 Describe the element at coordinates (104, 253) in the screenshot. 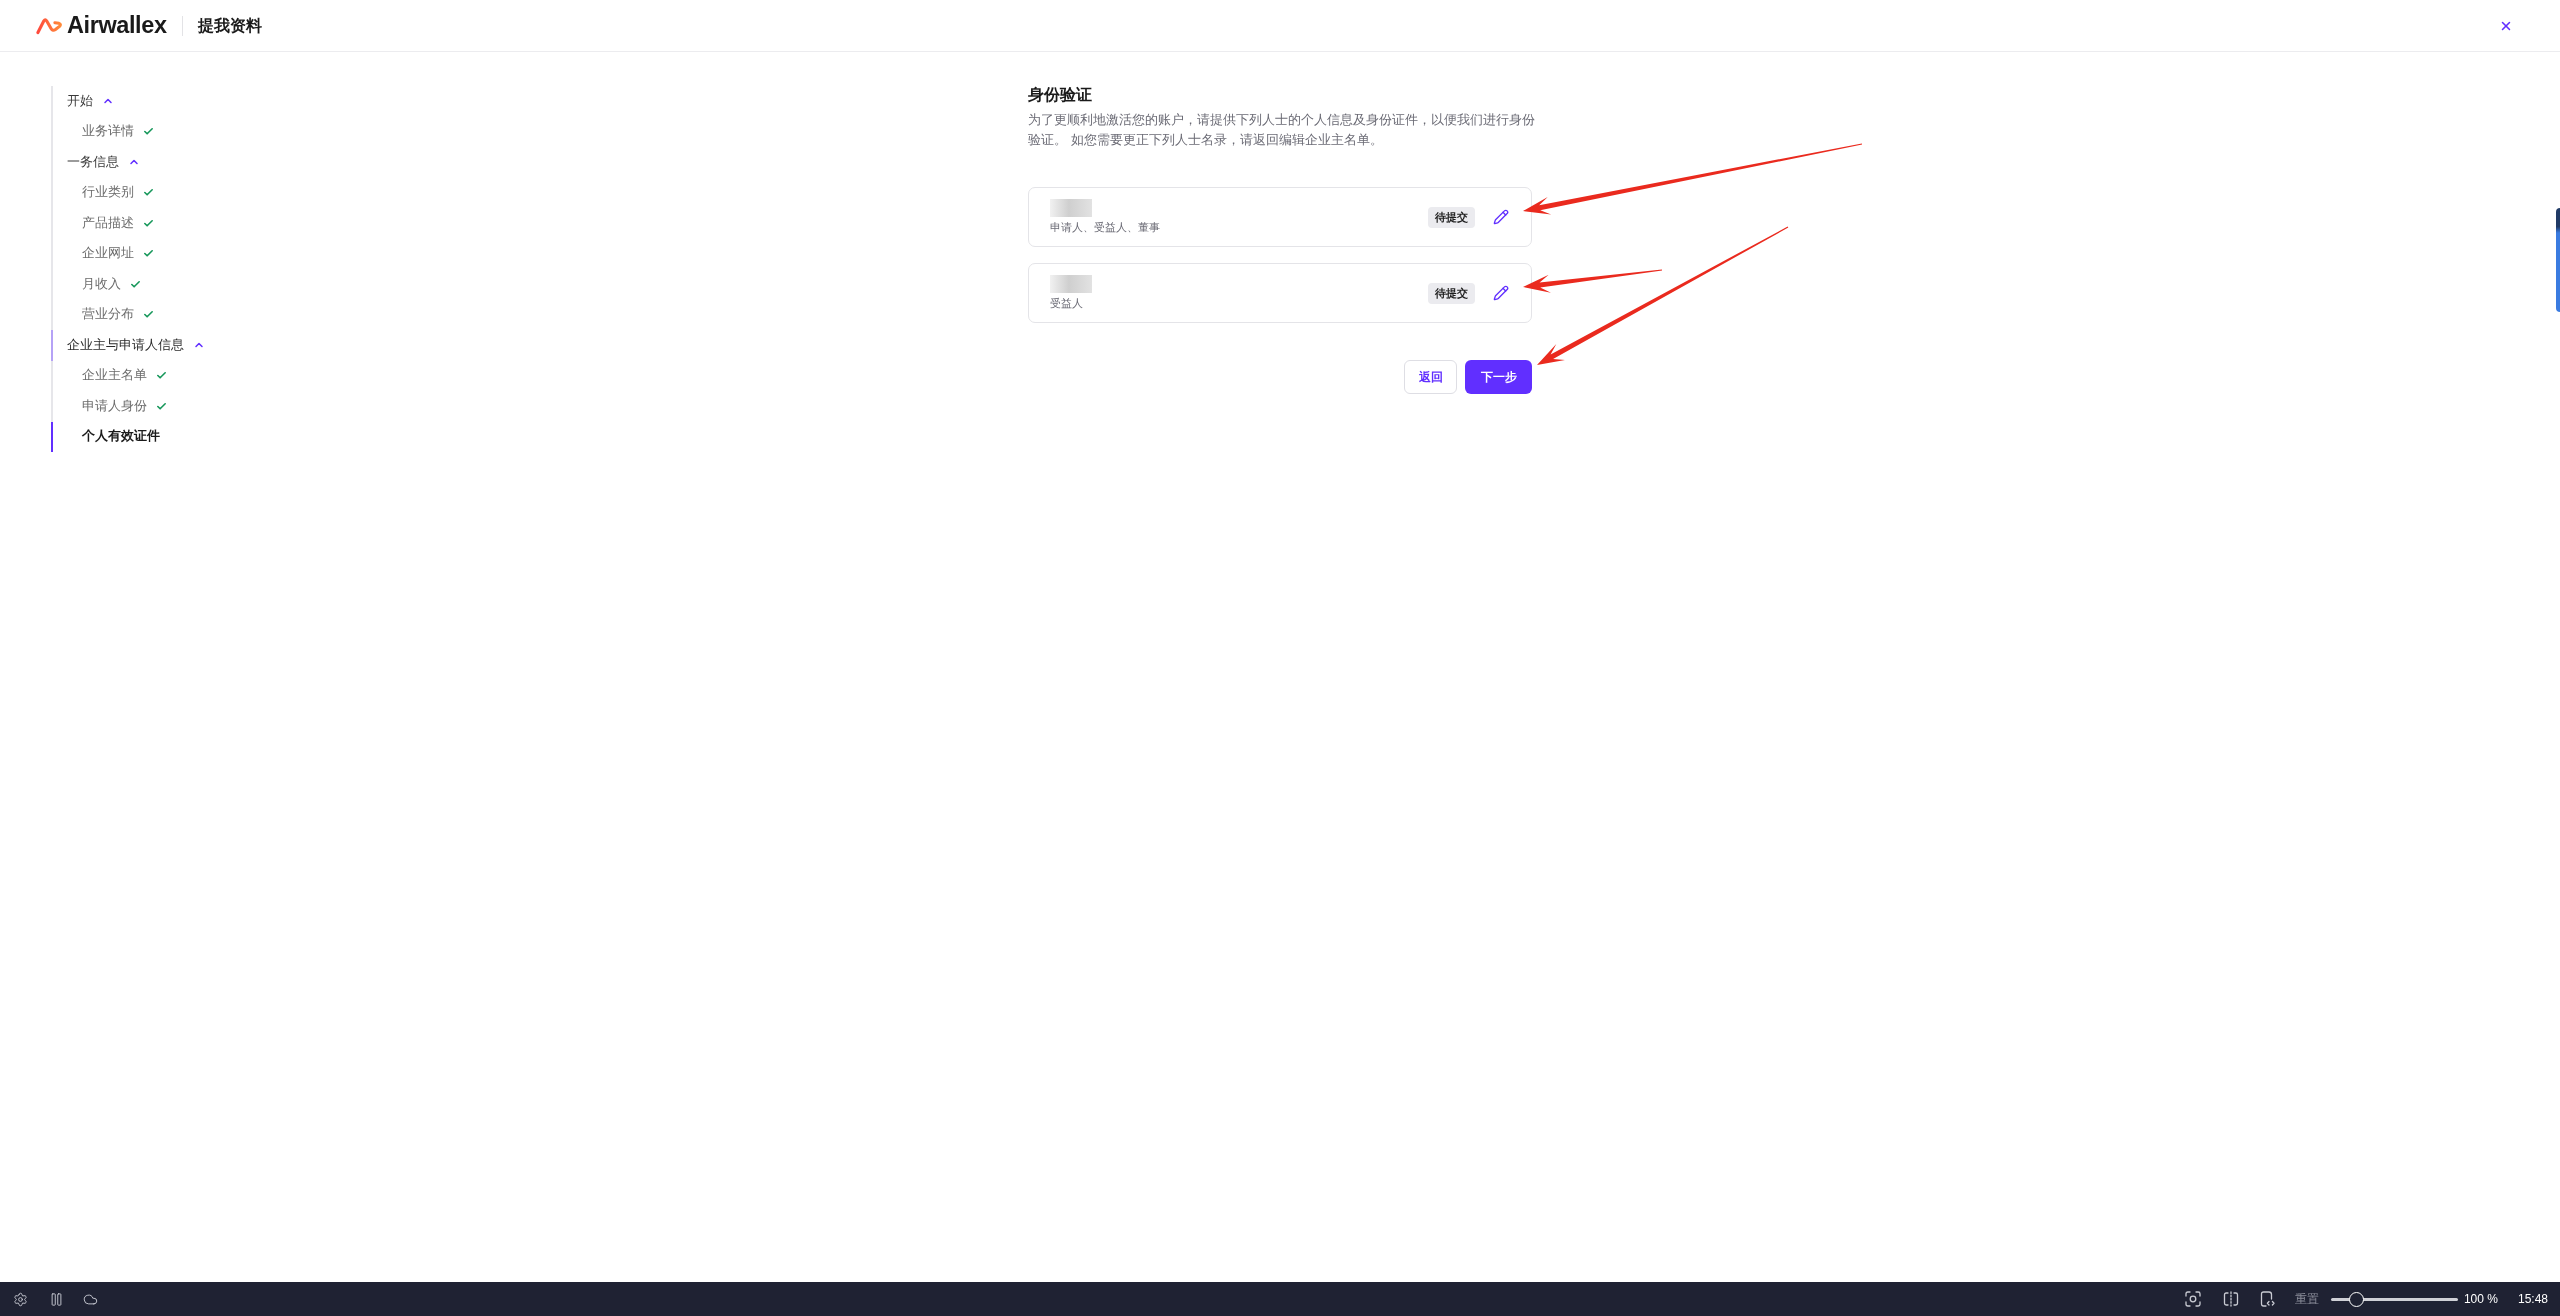

I see `sidebar-item: 企业网址` at that location.